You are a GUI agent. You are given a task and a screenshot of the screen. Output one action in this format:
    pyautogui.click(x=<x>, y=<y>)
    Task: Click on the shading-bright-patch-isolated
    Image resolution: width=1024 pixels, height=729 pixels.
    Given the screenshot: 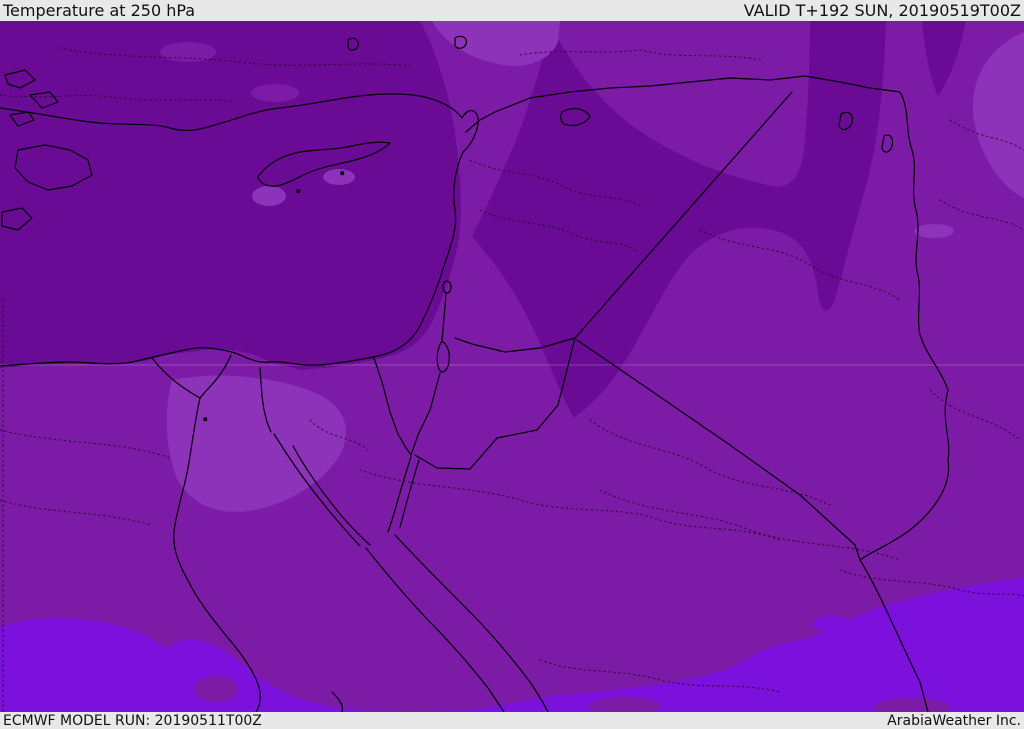 What is the action you would take?
    pyautogui.click(x=832, y=624)
    